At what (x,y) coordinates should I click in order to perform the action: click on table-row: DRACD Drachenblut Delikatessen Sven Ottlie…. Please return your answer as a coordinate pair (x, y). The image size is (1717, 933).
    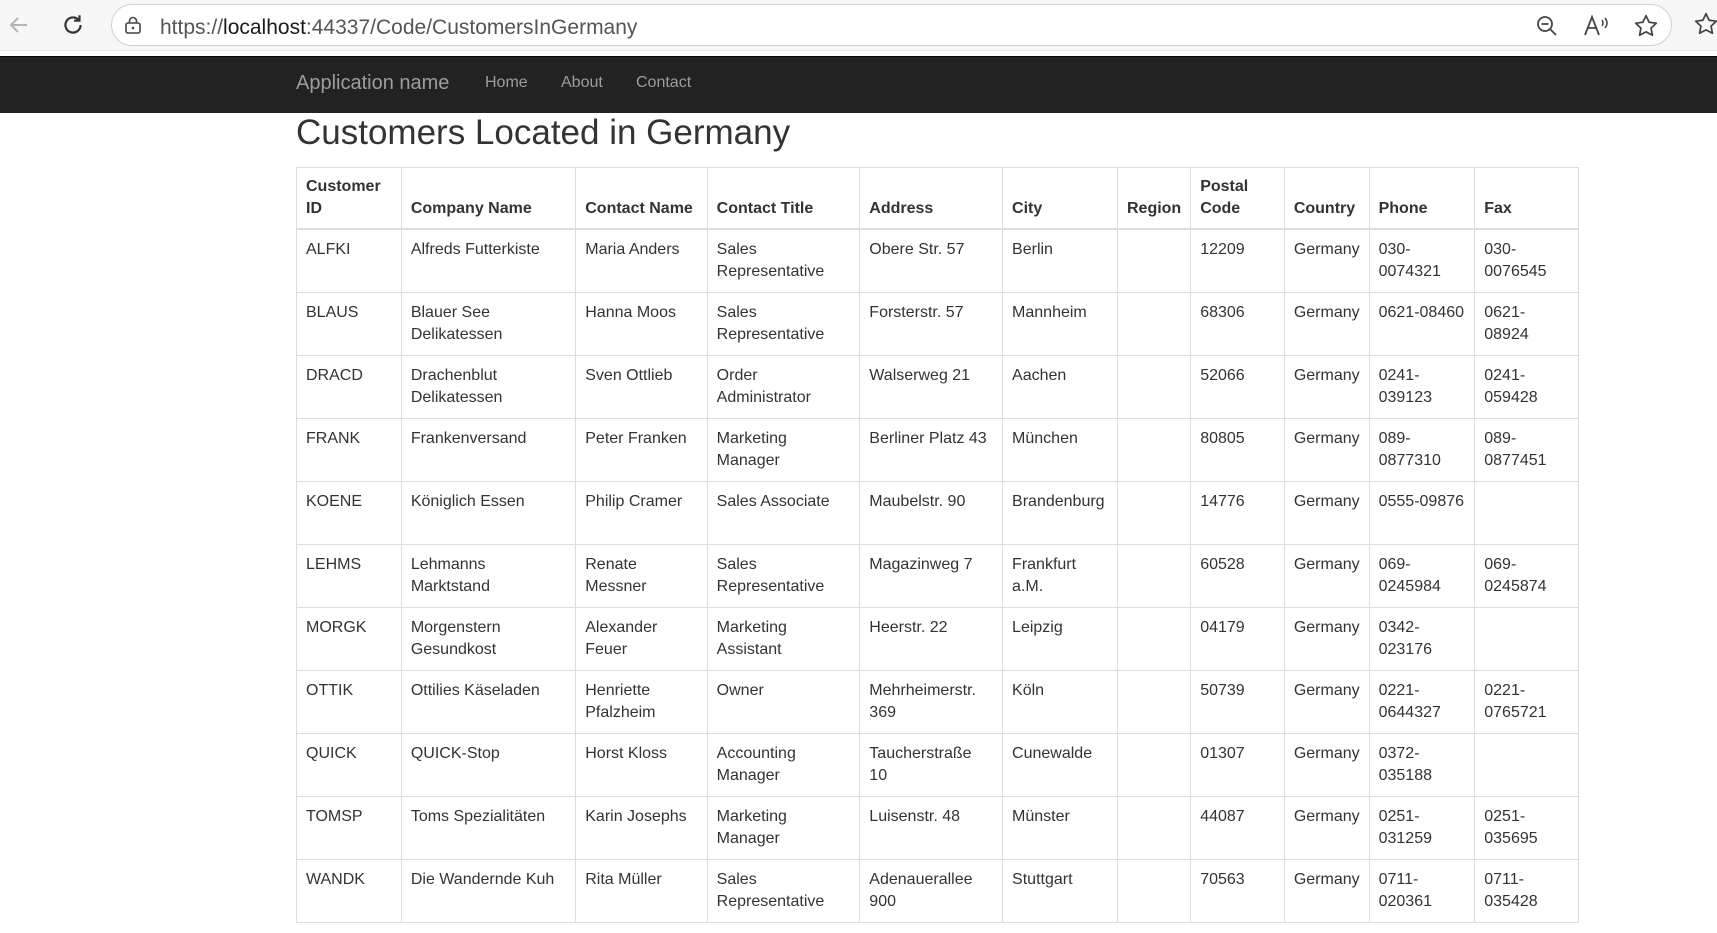
    Looking at the image, I should click on (937, 387).